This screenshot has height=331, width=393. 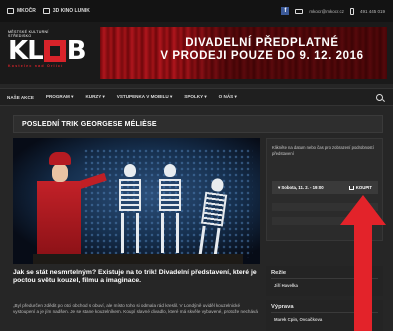 I want to click on nav-item-nase-akce: NAŠE AKCE, so click(x=20, y=97).